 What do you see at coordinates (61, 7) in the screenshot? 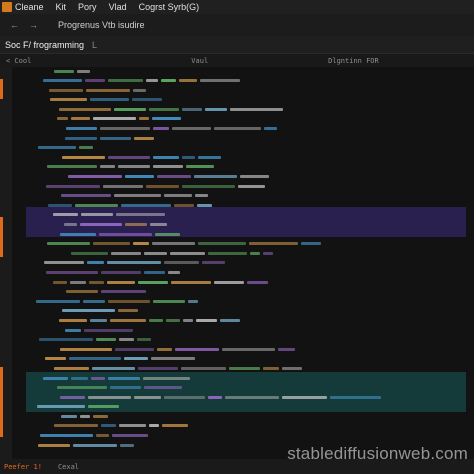
I see `menu-item: Kit` at bounding box center [61, 7].